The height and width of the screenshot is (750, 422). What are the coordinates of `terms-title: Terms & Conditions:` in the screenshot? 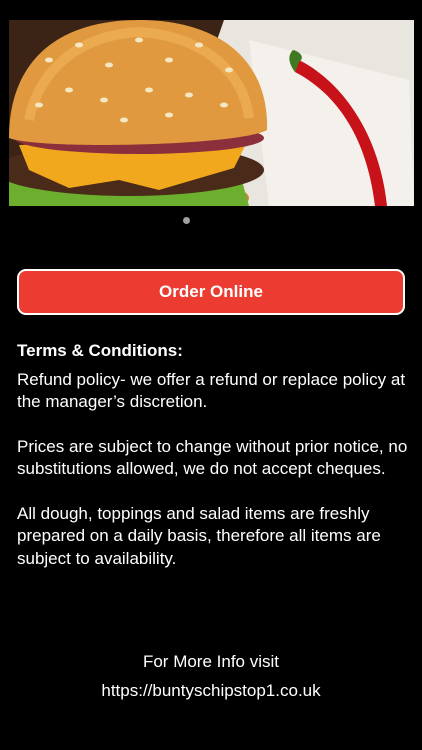 It's located at (100, 350).